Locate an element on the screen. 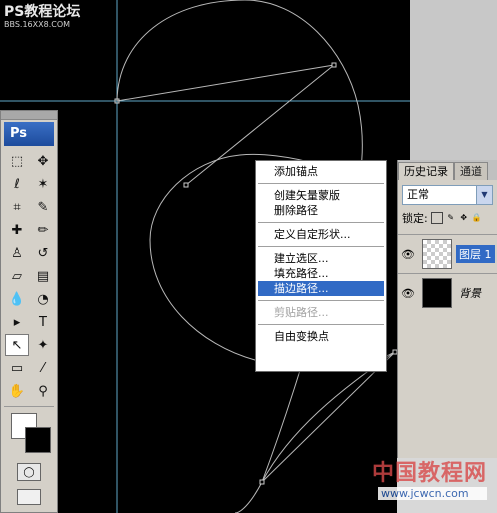  brush-icon: ✏ is located at coordinates (43, 230).